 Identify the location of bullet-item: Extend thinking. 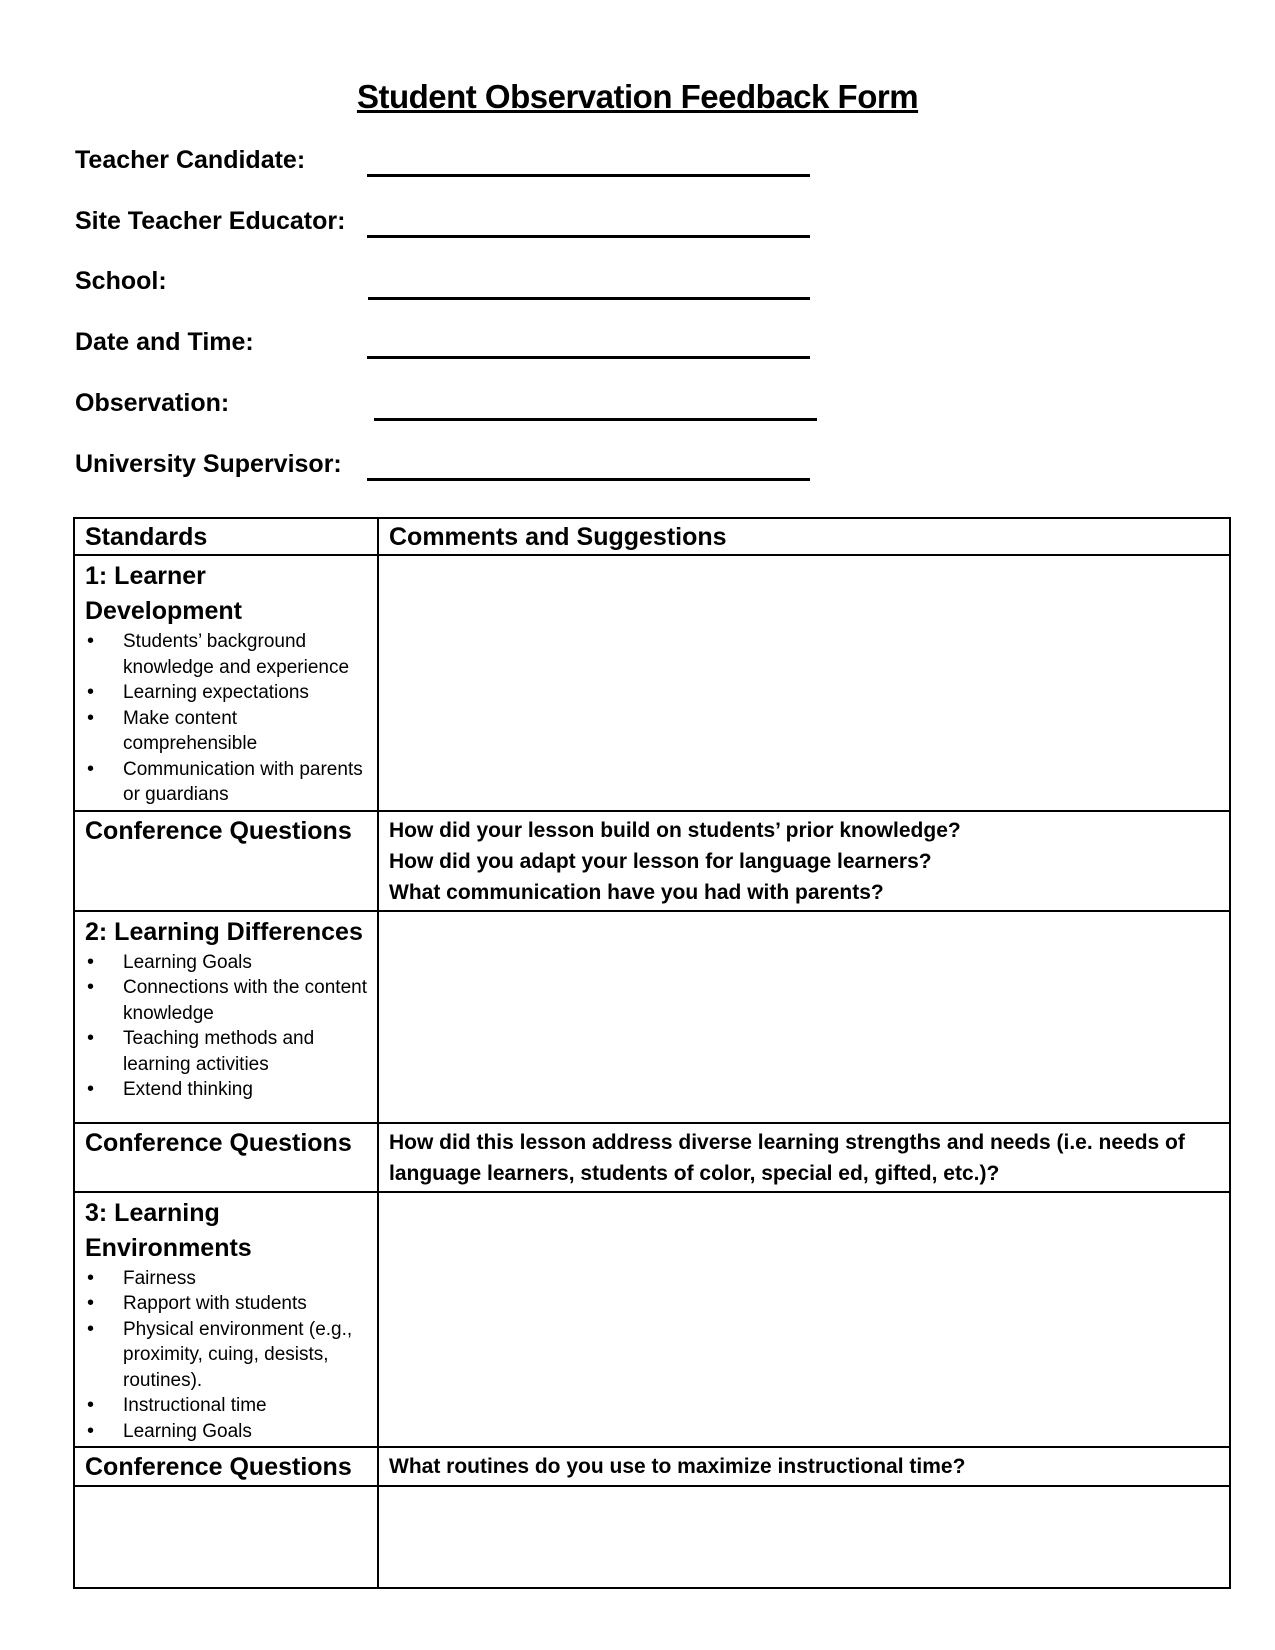
(226, 1090).